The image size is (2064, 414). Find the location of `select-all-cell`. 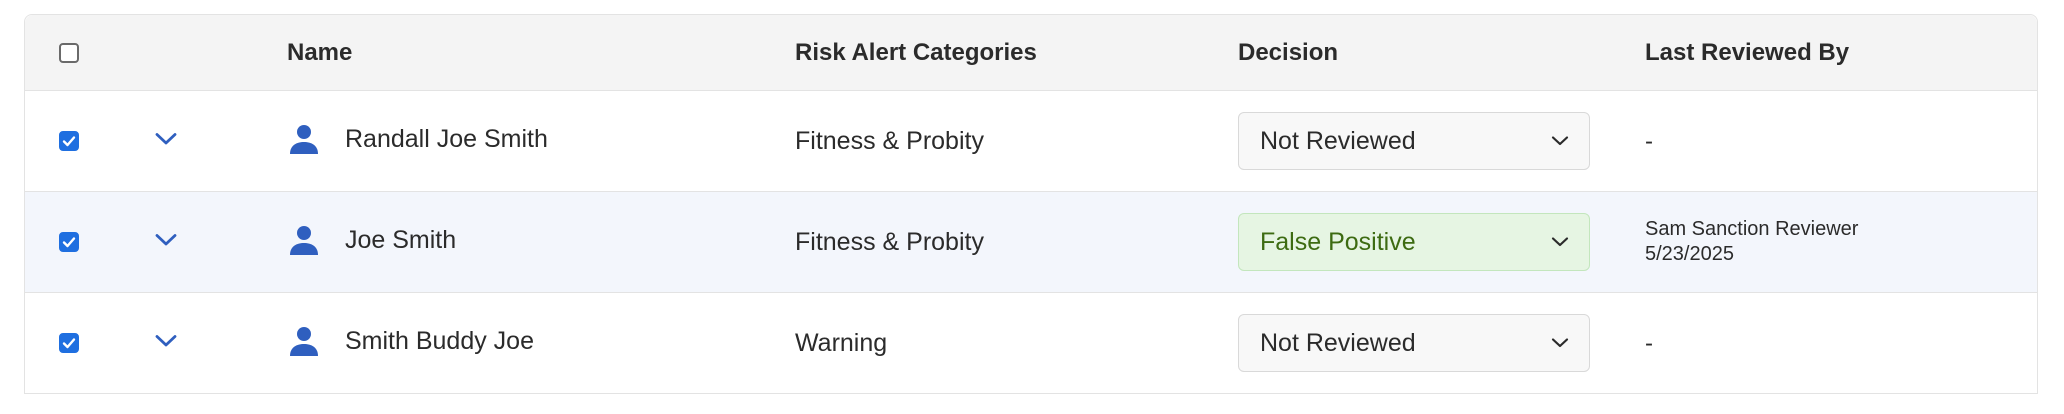

select-all-cell is located at coordinates (69, 52).